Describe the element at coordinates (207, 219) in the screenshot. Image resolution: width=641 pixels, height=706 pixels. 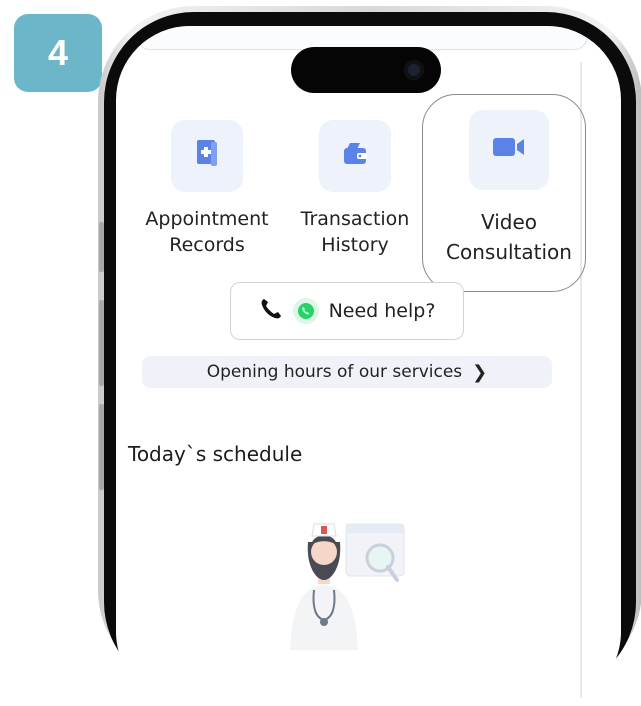
I see `appointment-records-label-line1: Appointment` at that location.